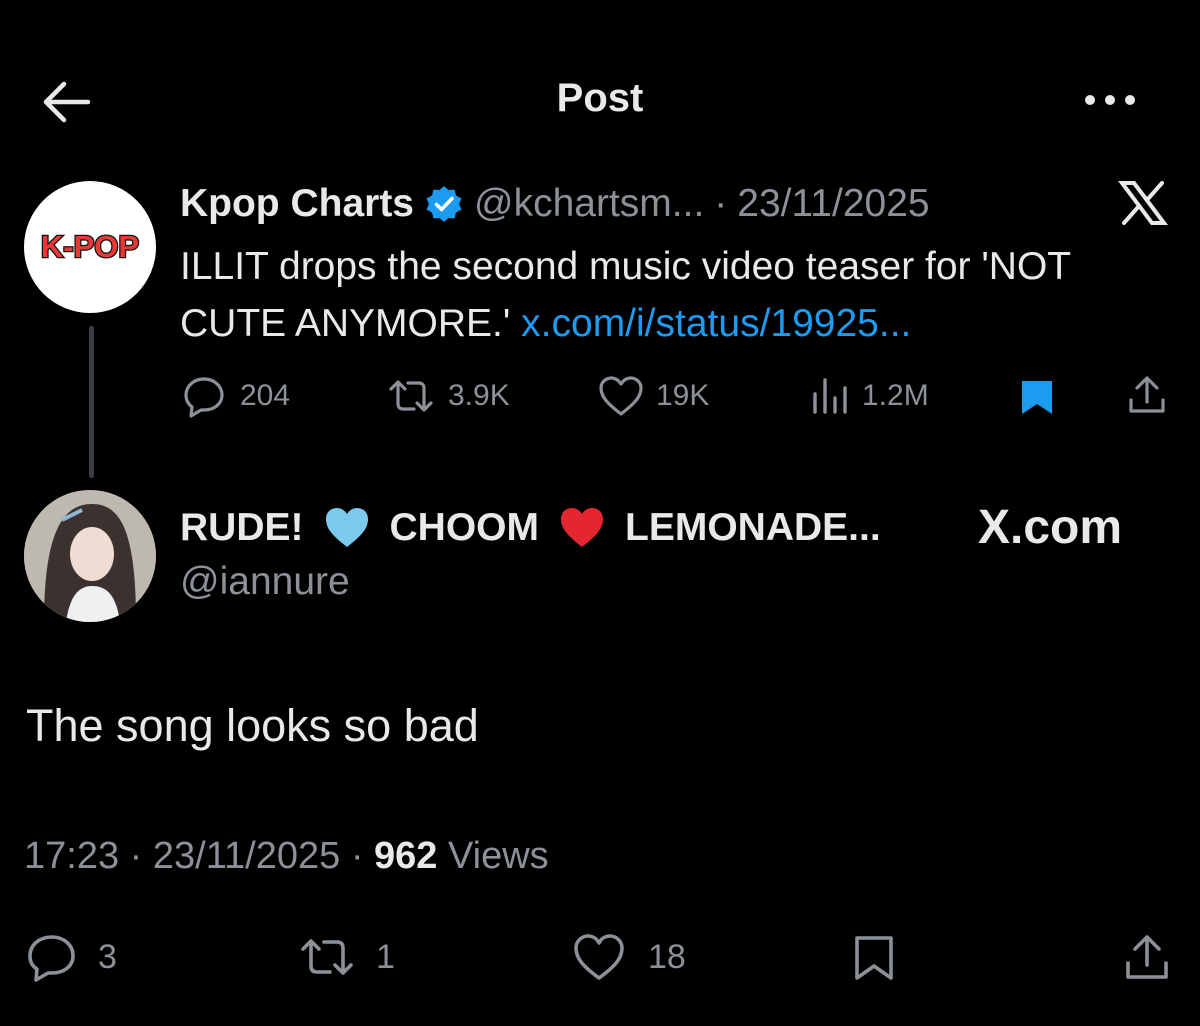  I want to click on xcom-brand-text: X.com, so click(1050, 527).